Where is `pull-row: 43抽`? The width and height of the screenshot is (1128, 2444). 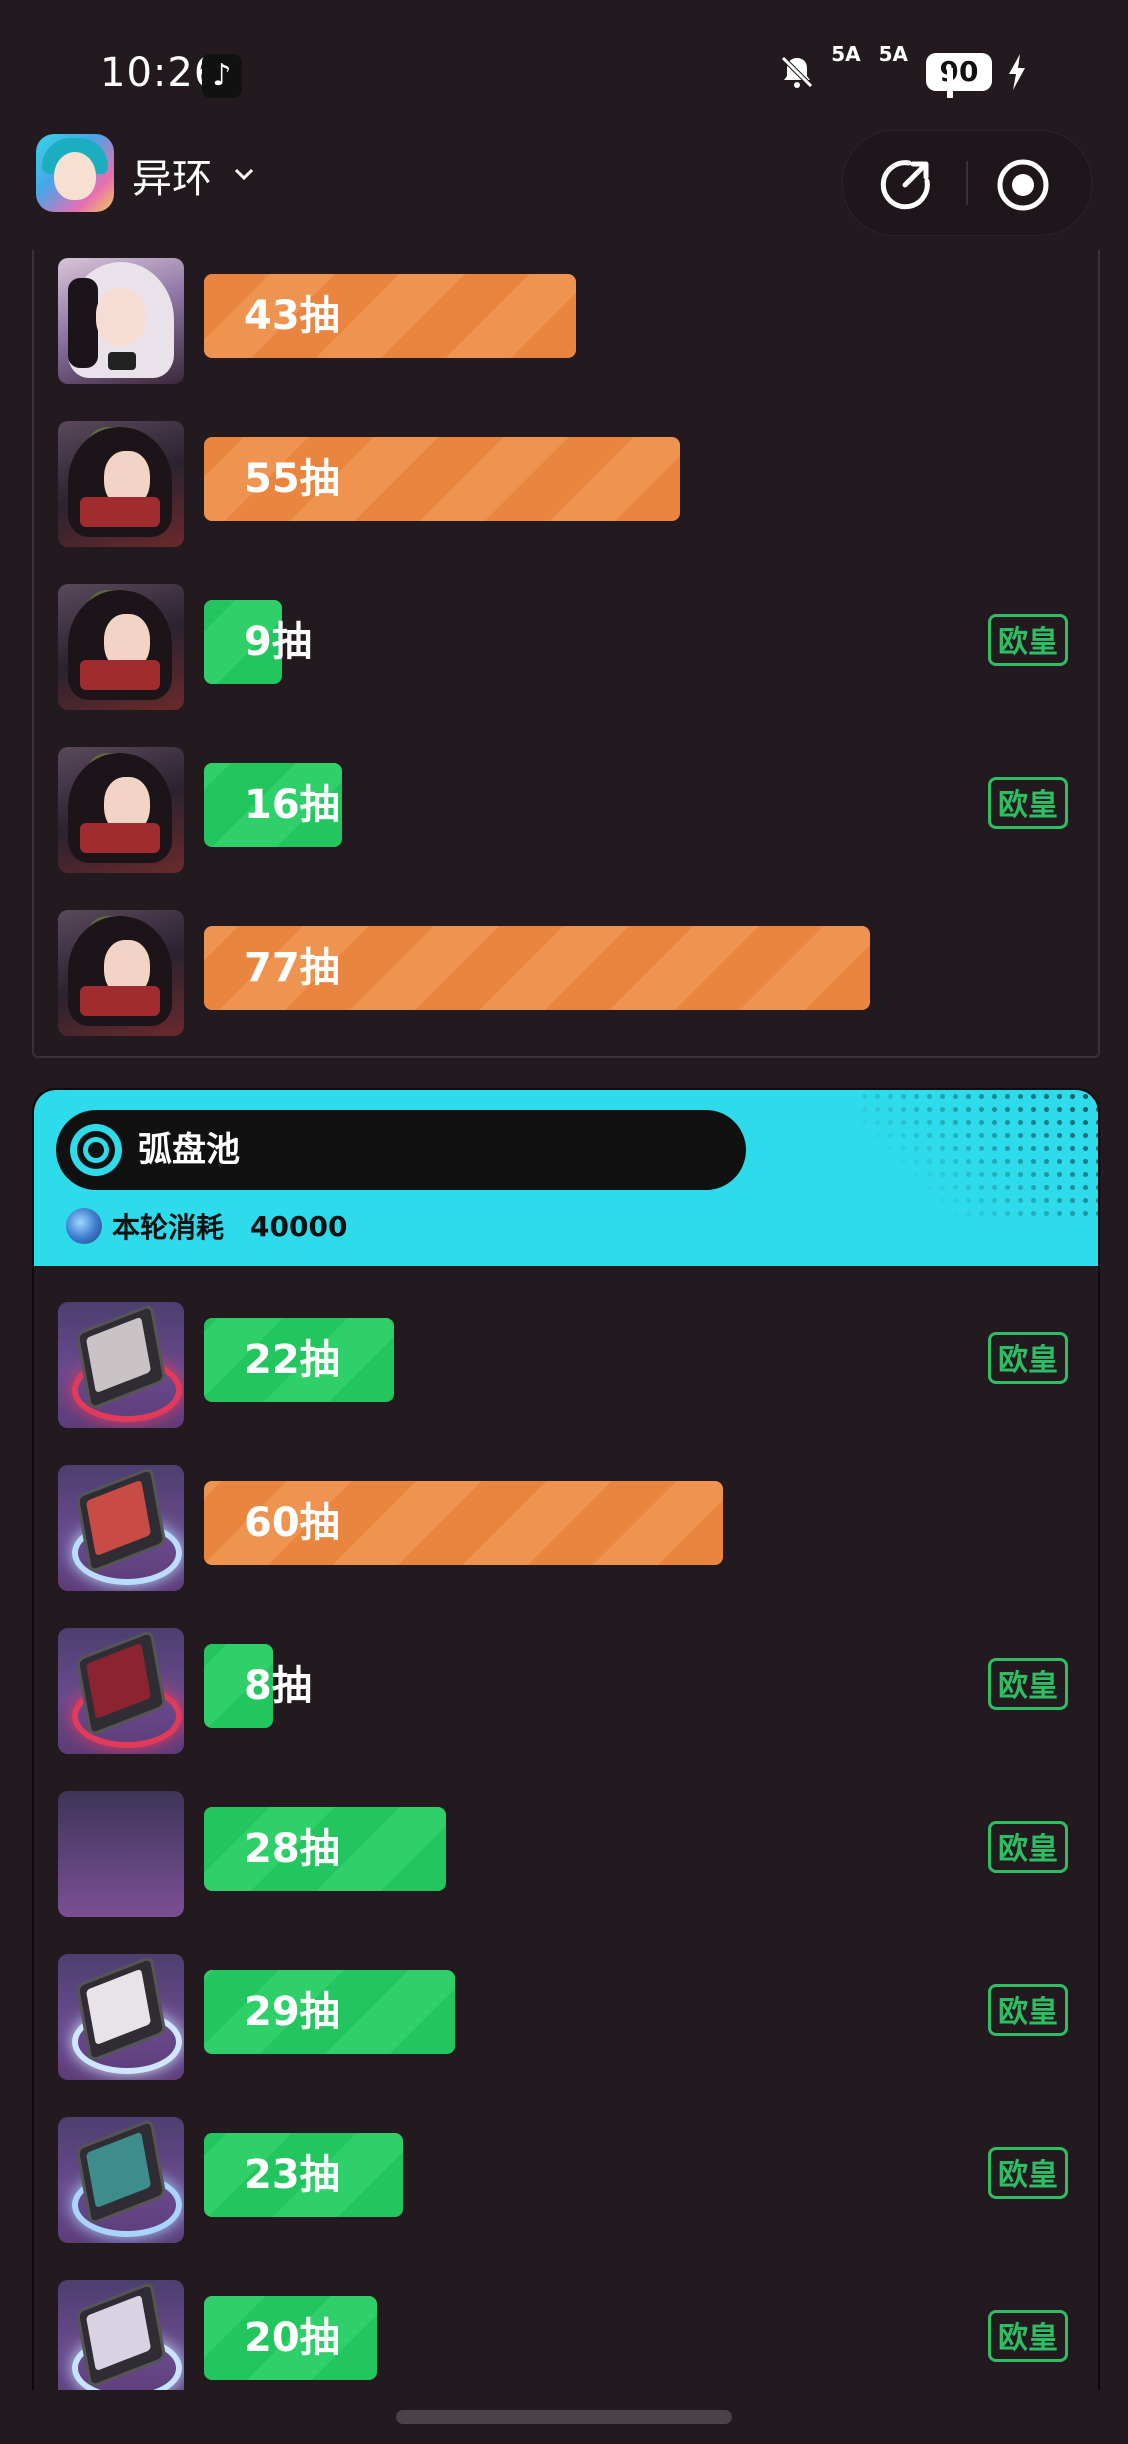 pull-row: 43抽 is located at coordinates (566, 321).